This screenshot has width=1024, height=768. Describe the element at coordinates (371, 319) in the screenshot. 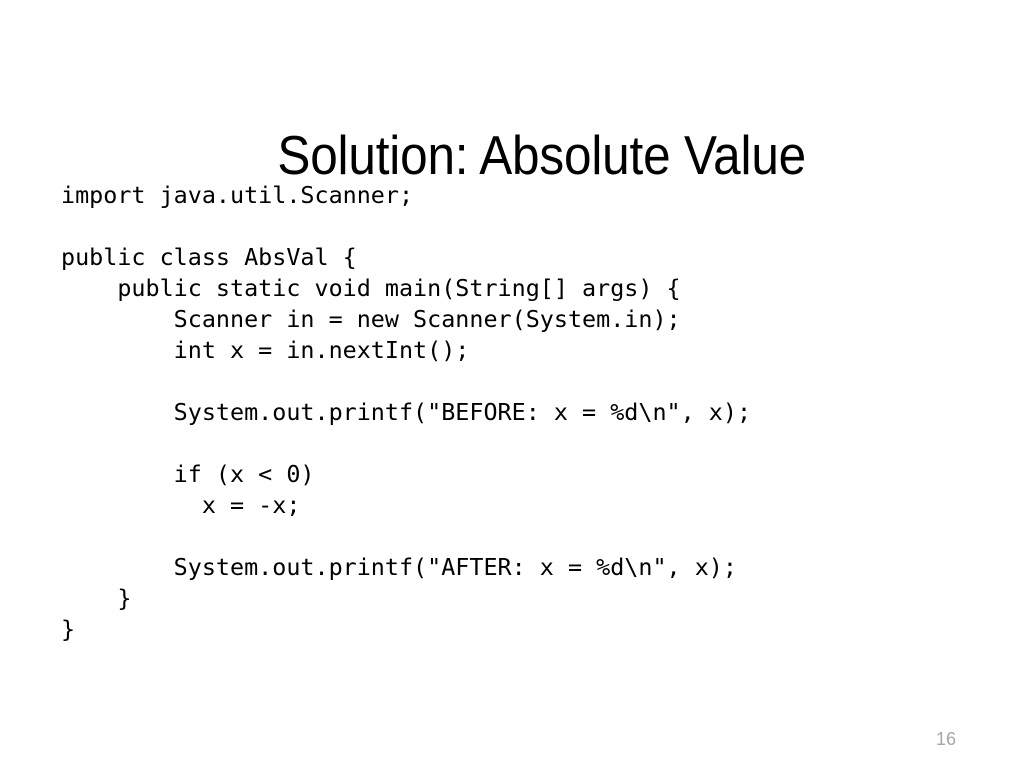

I see `code-line: Scanner in = new Scanner(System.in);` at that location.